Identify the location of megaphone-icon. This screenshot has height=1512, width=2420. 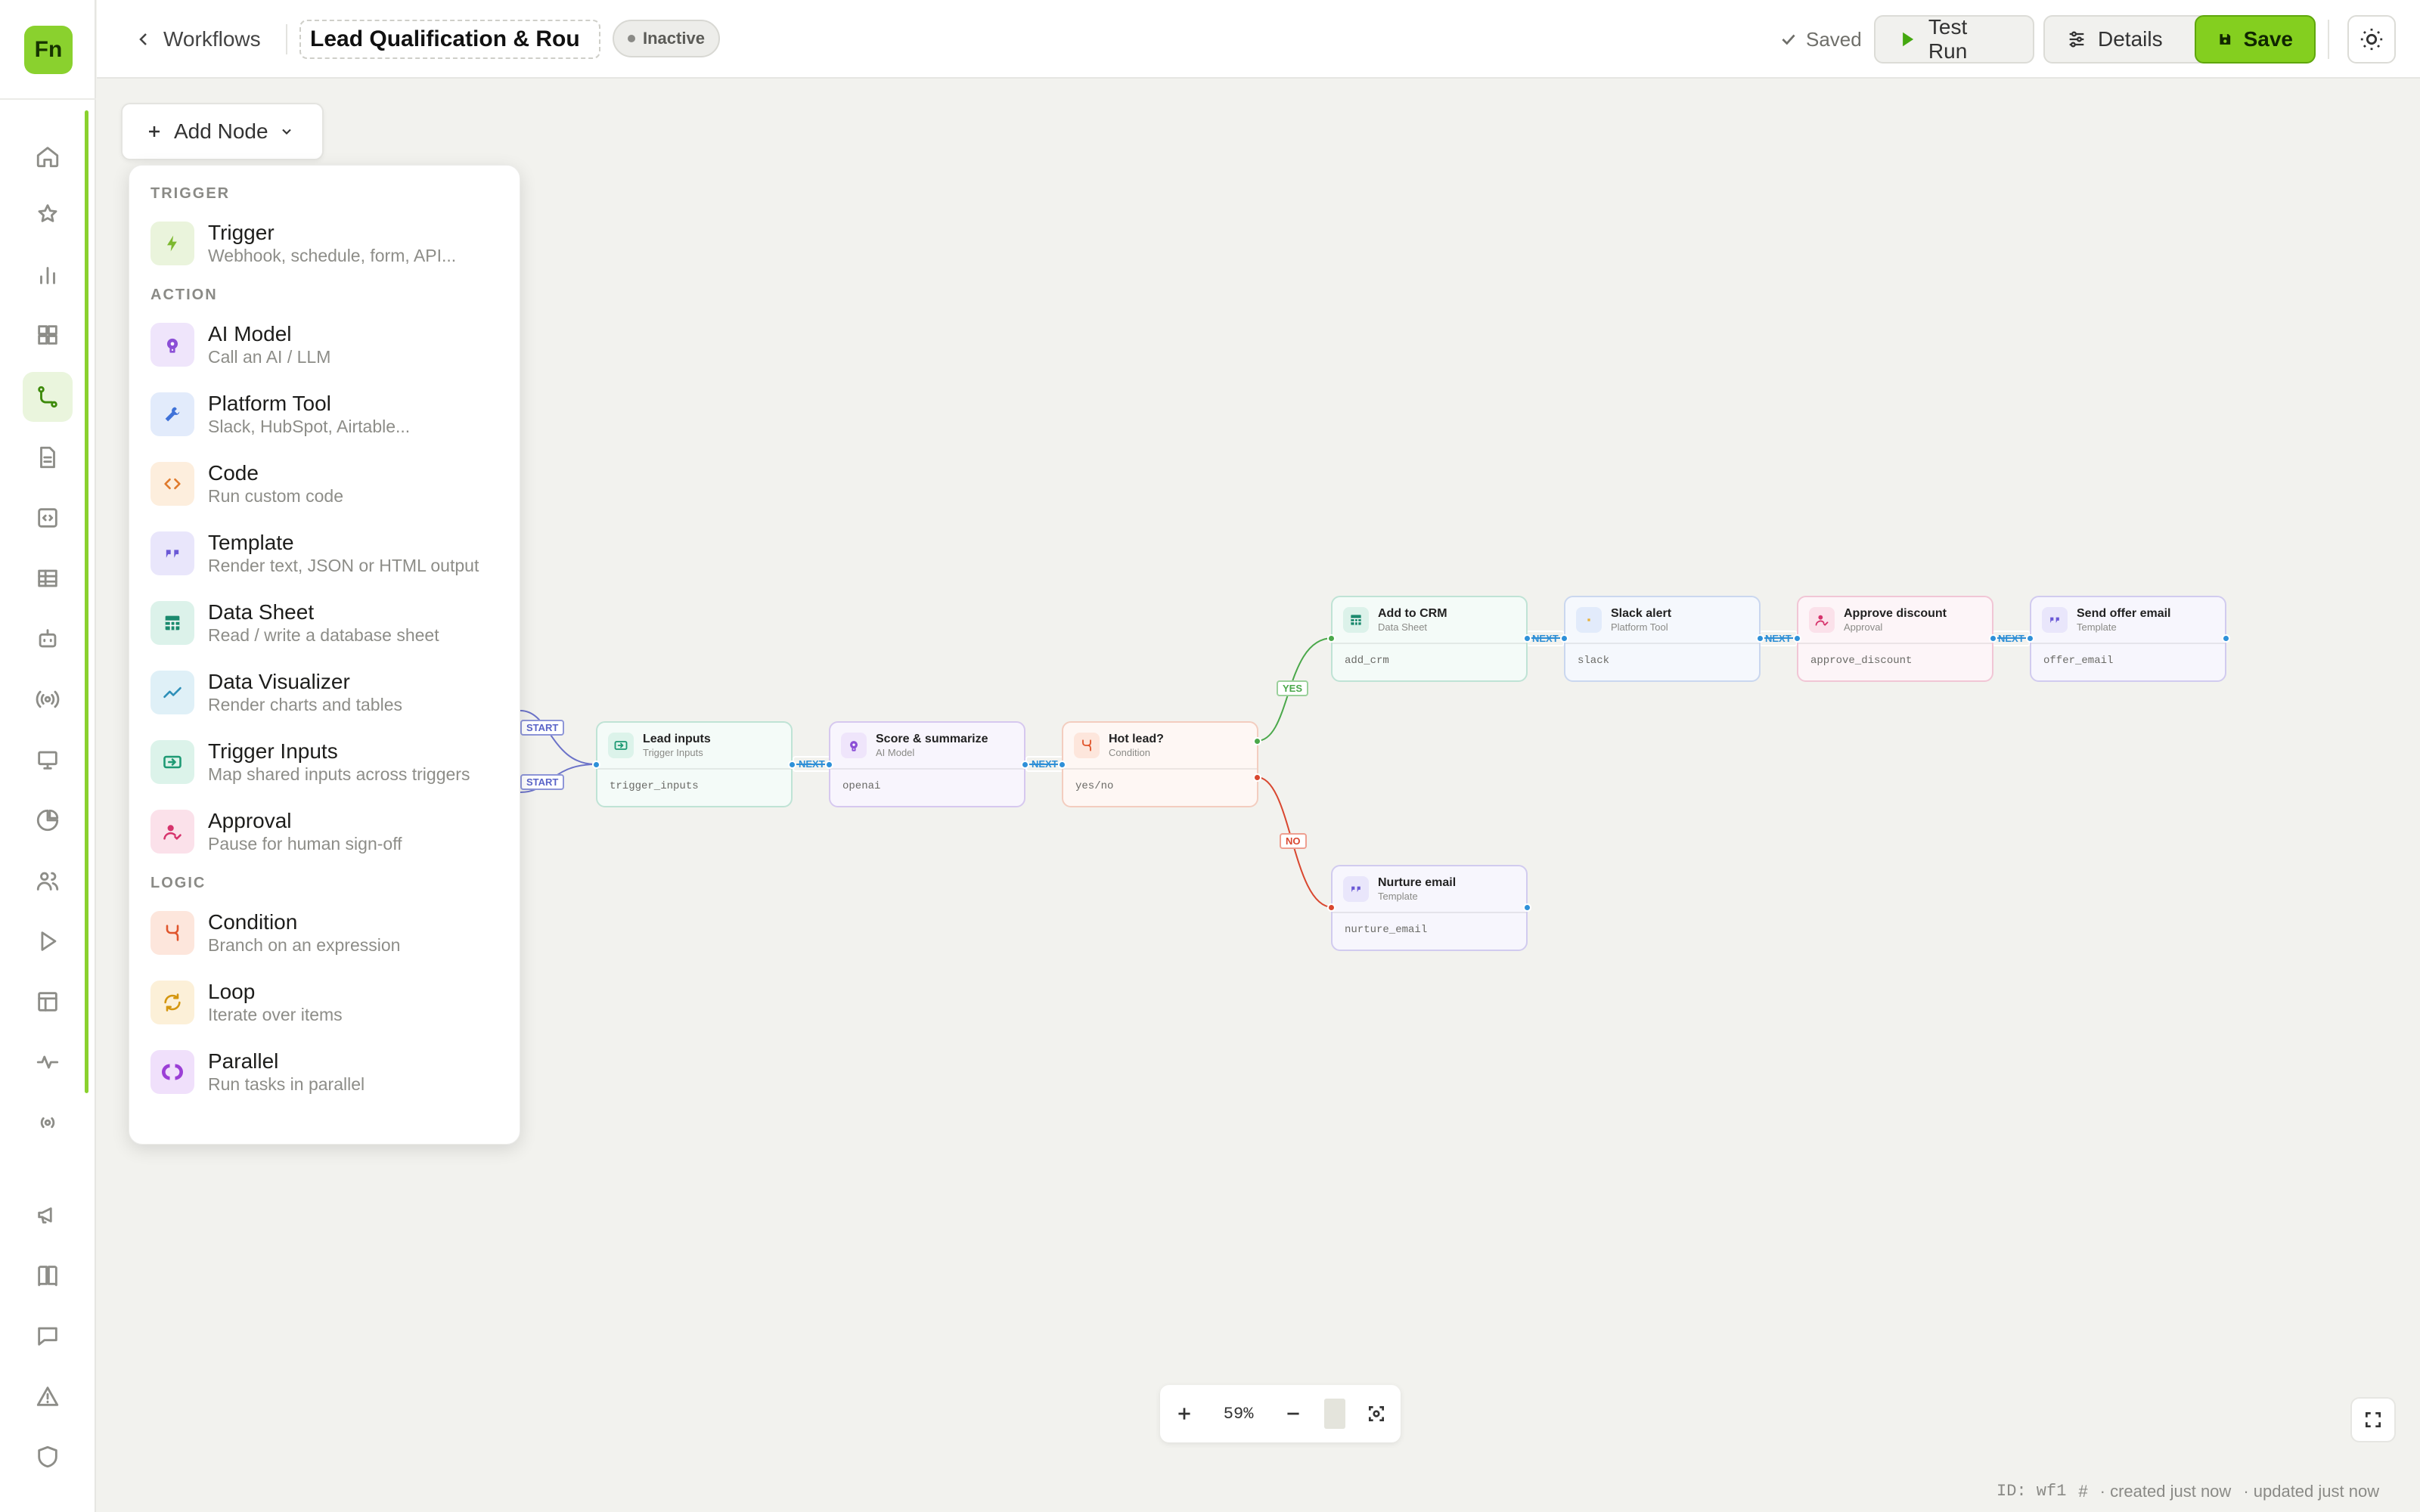
(45, 1215).